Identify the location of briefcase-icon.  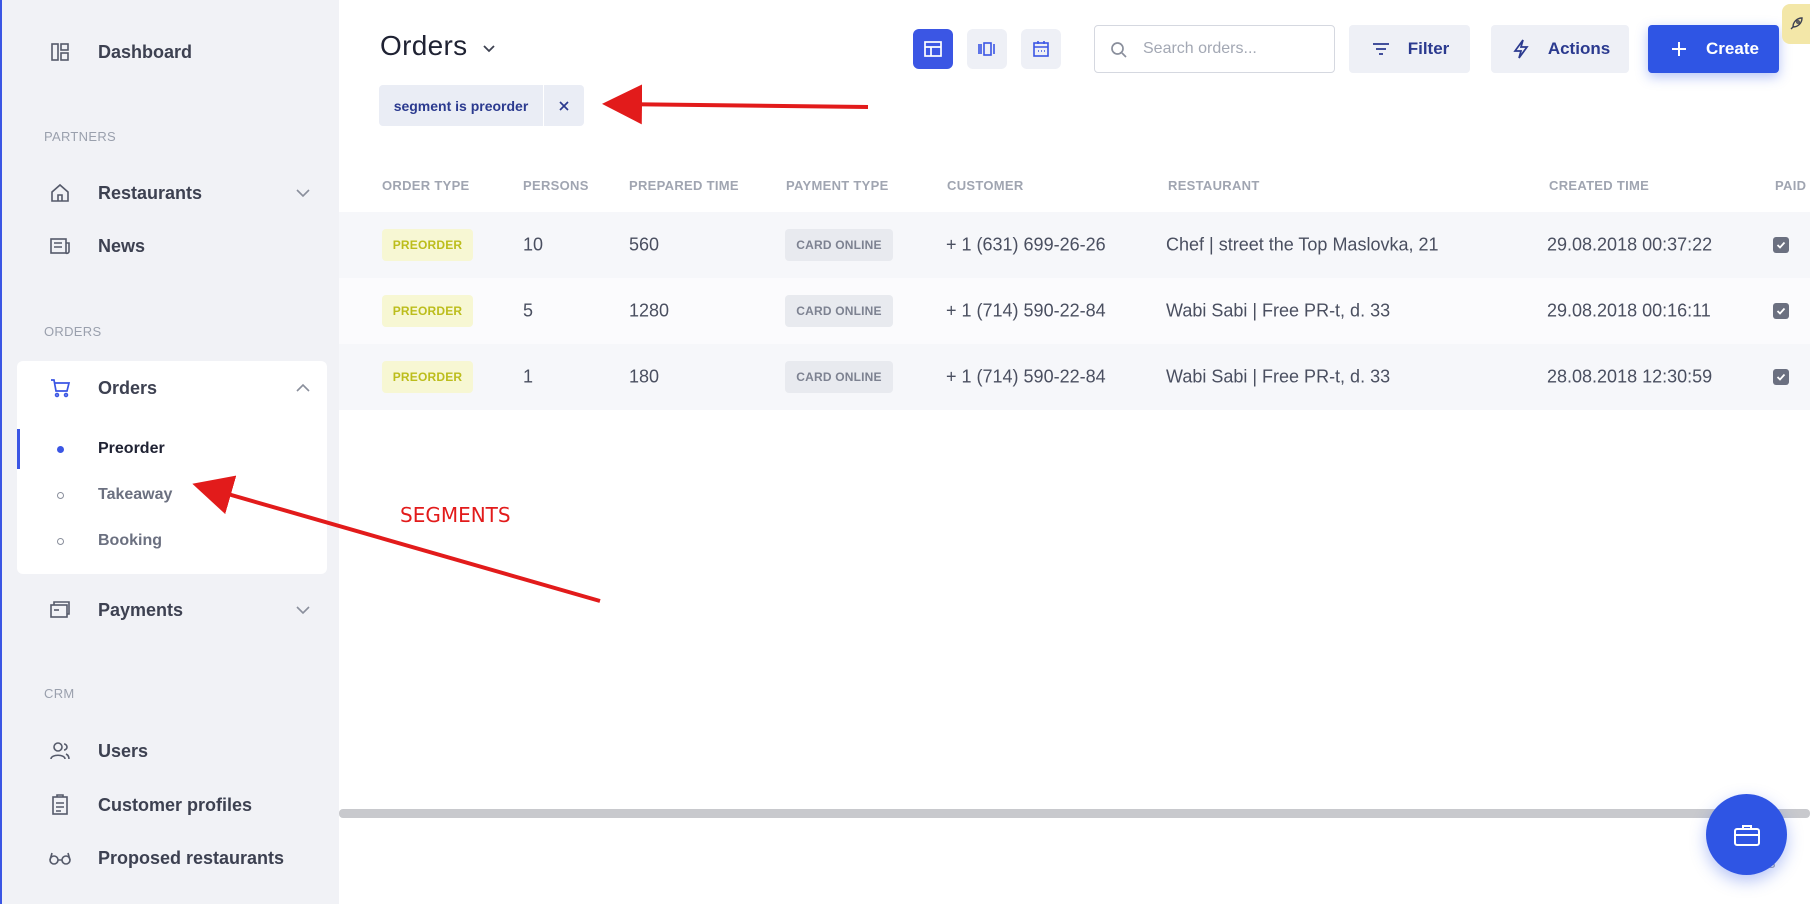
(1746, 835).